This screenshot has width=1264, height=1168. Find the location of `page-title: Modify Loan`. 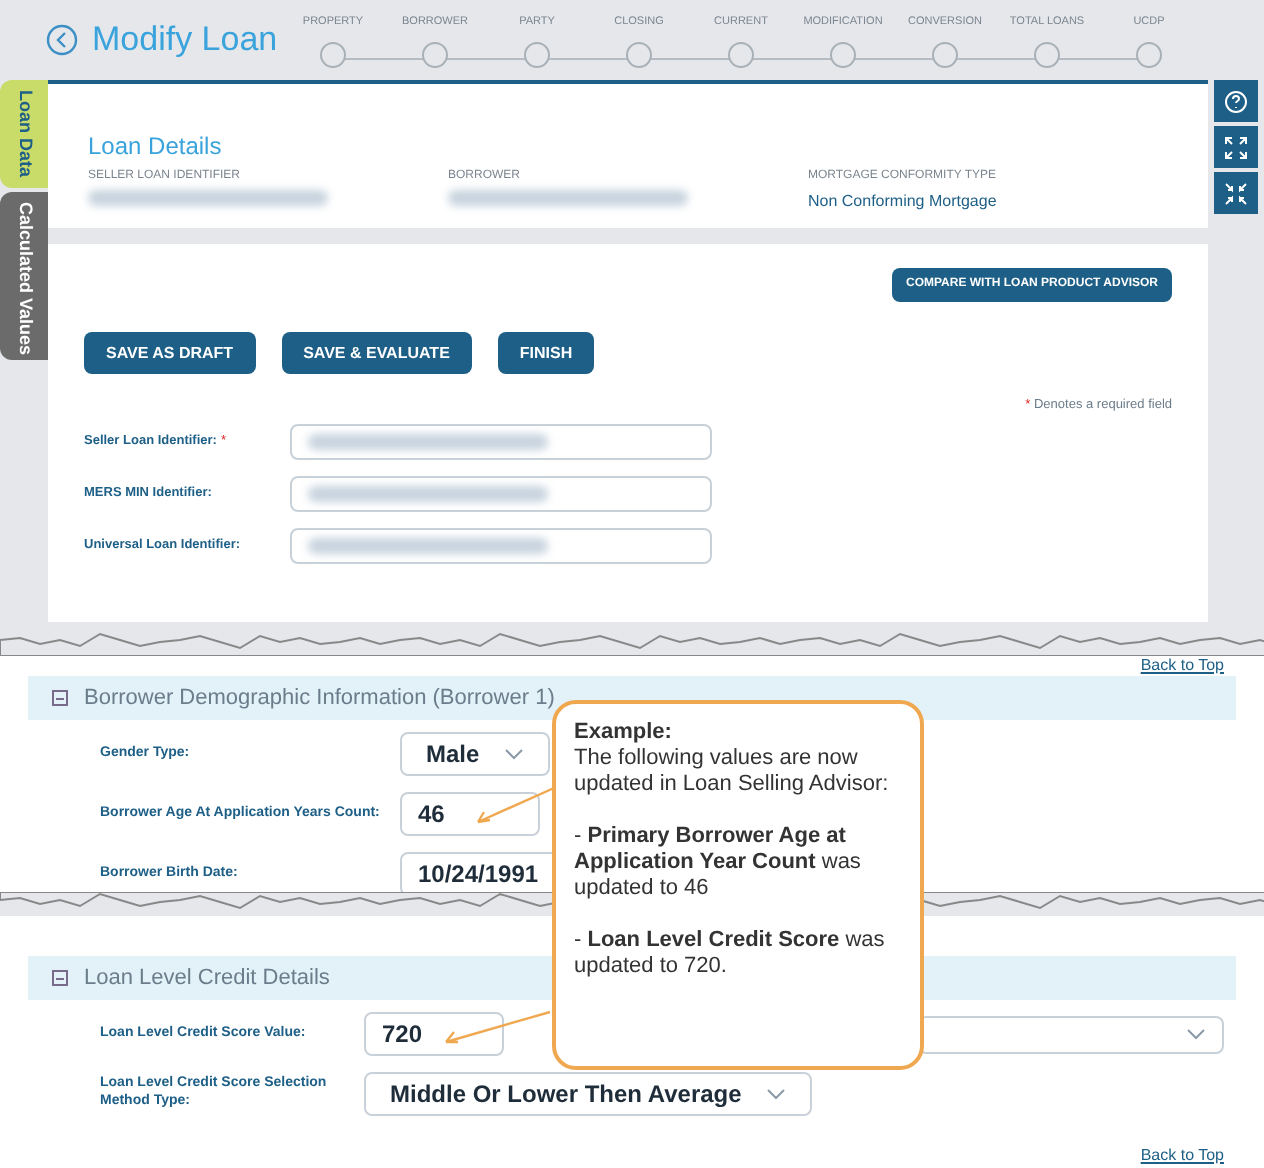

page-title: Modify Loan is located at coordinates (186, 40).